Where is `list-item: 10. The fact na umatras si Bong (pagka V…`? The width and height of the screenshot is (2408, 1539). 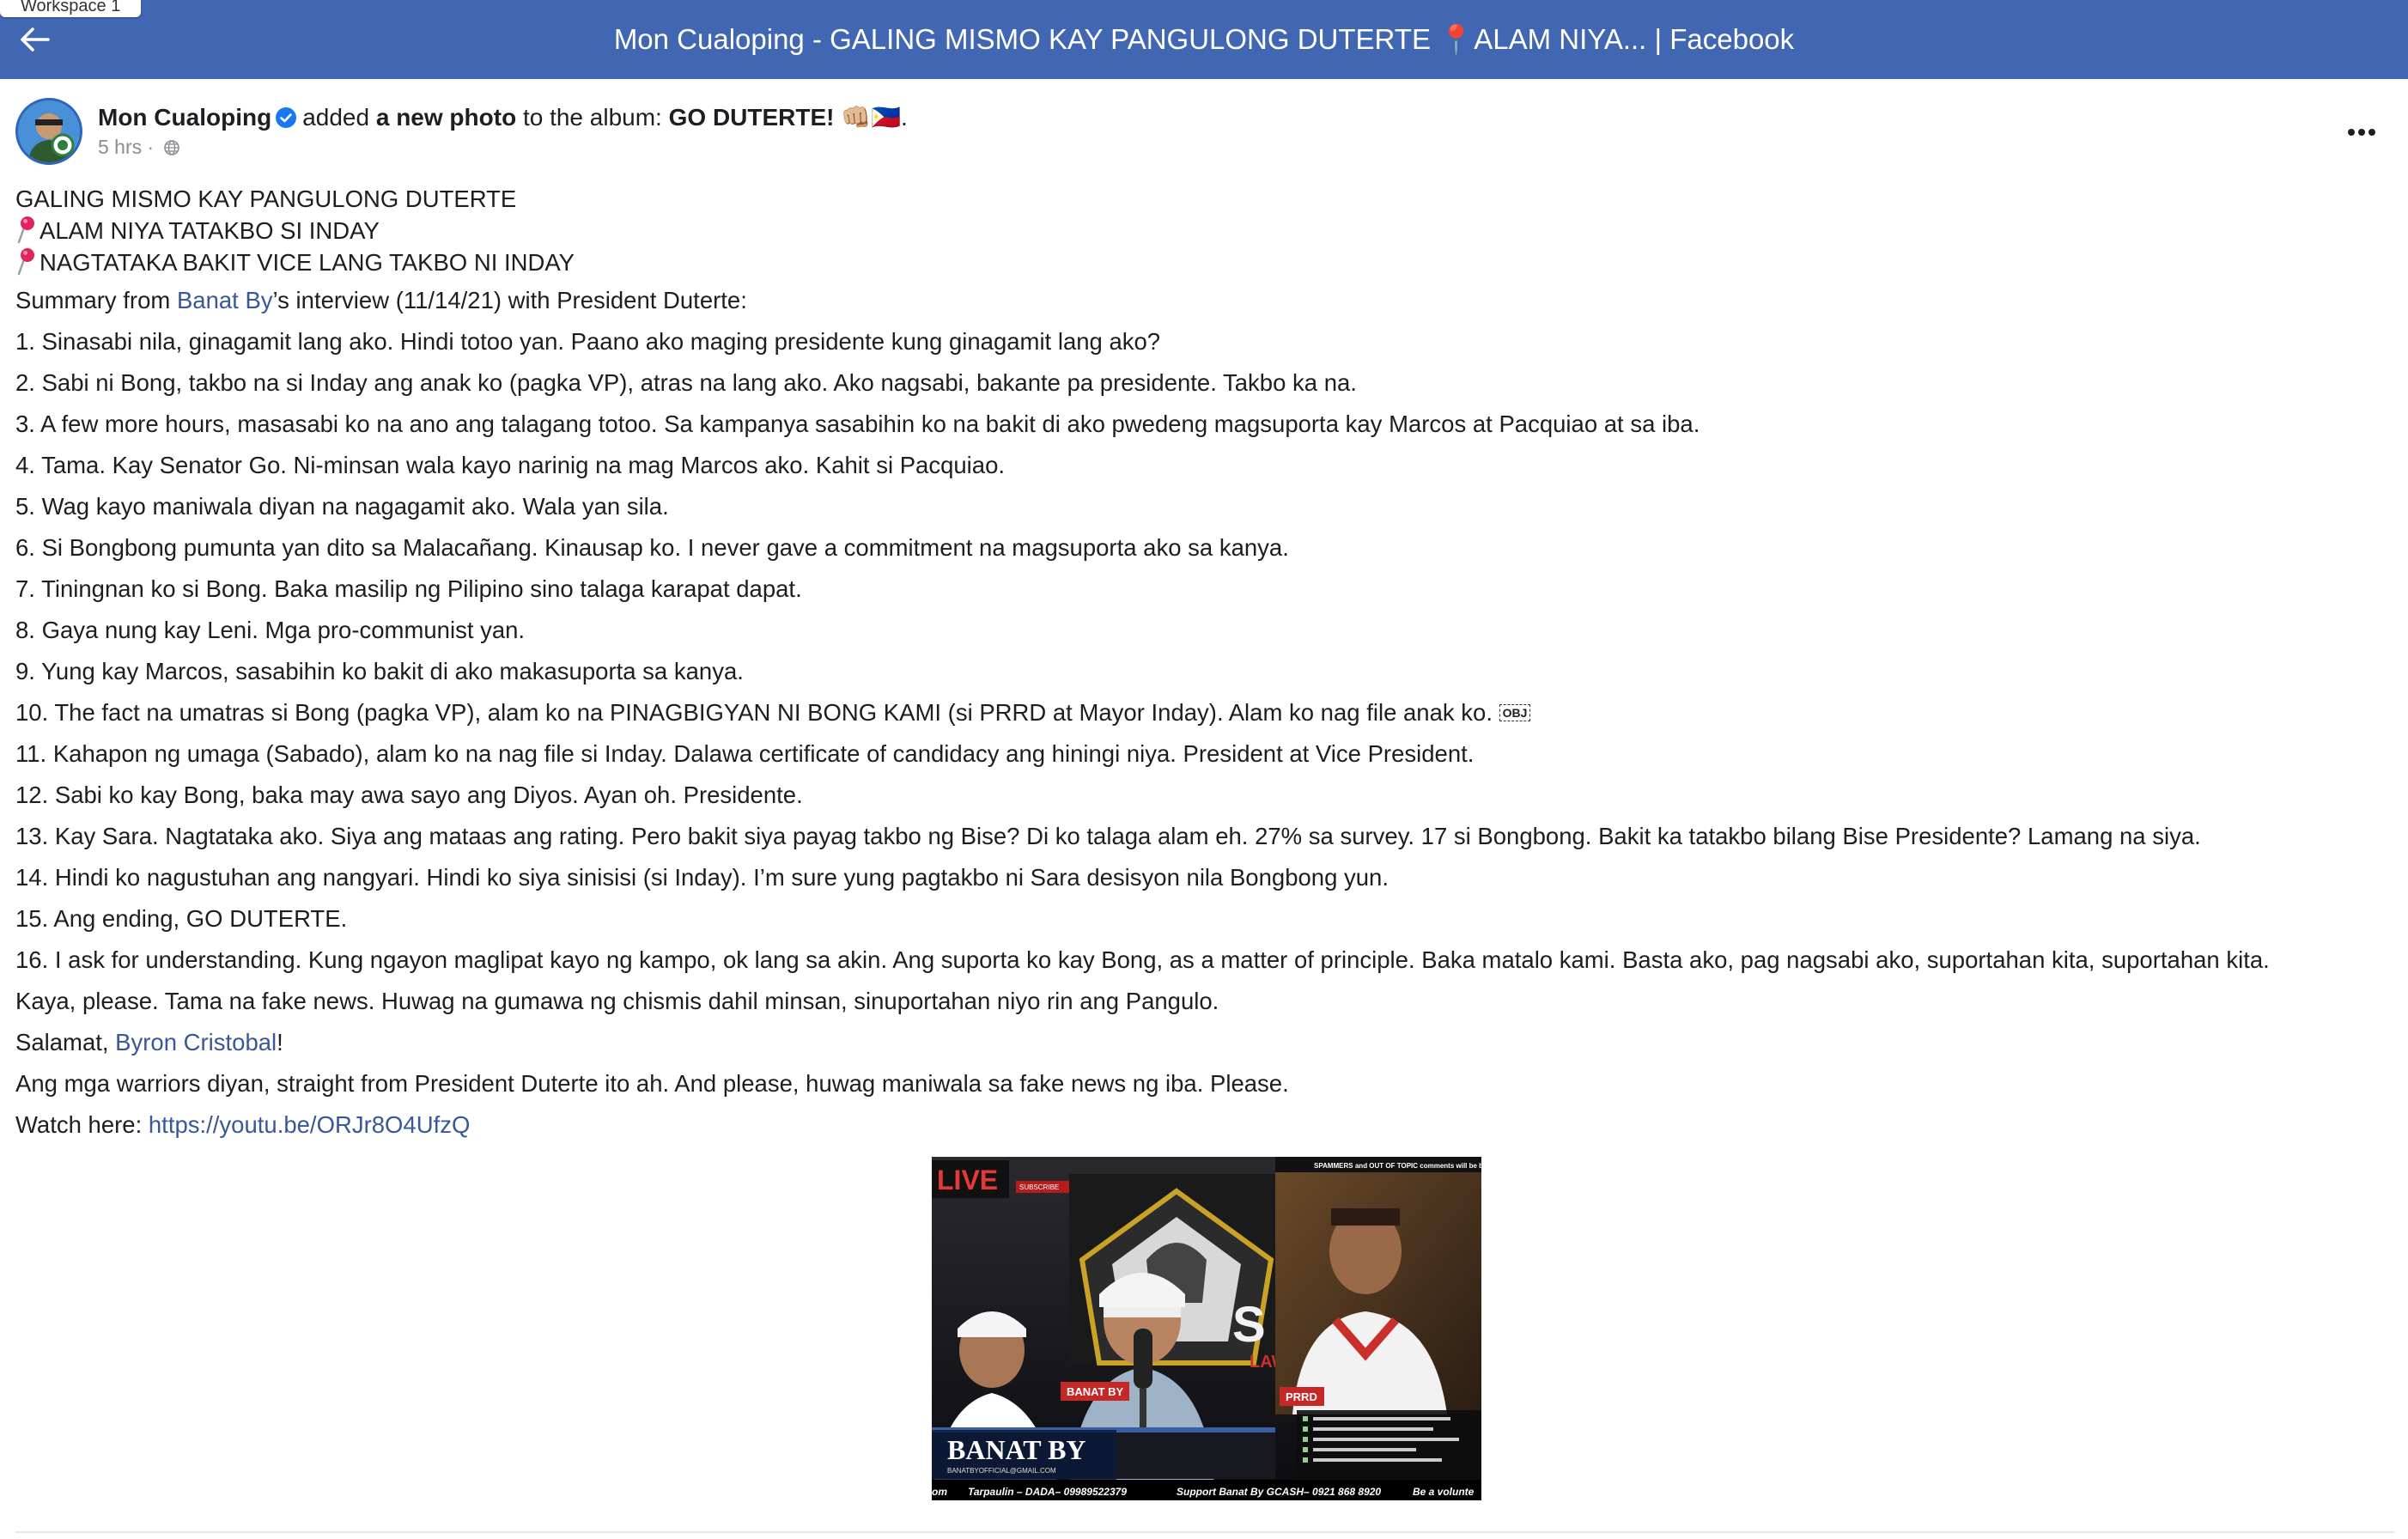 list-item: 10. The fact na umatras si Bong (pagka V… is located at coordinates (1204, 712).